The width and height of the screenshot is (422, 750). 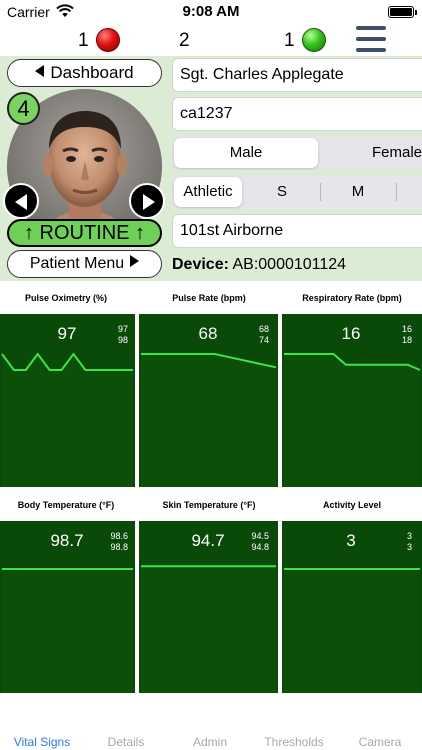 I want to click on body-temperature-tile: 98.7 98.6 98.8, so click(x=67, y=607).